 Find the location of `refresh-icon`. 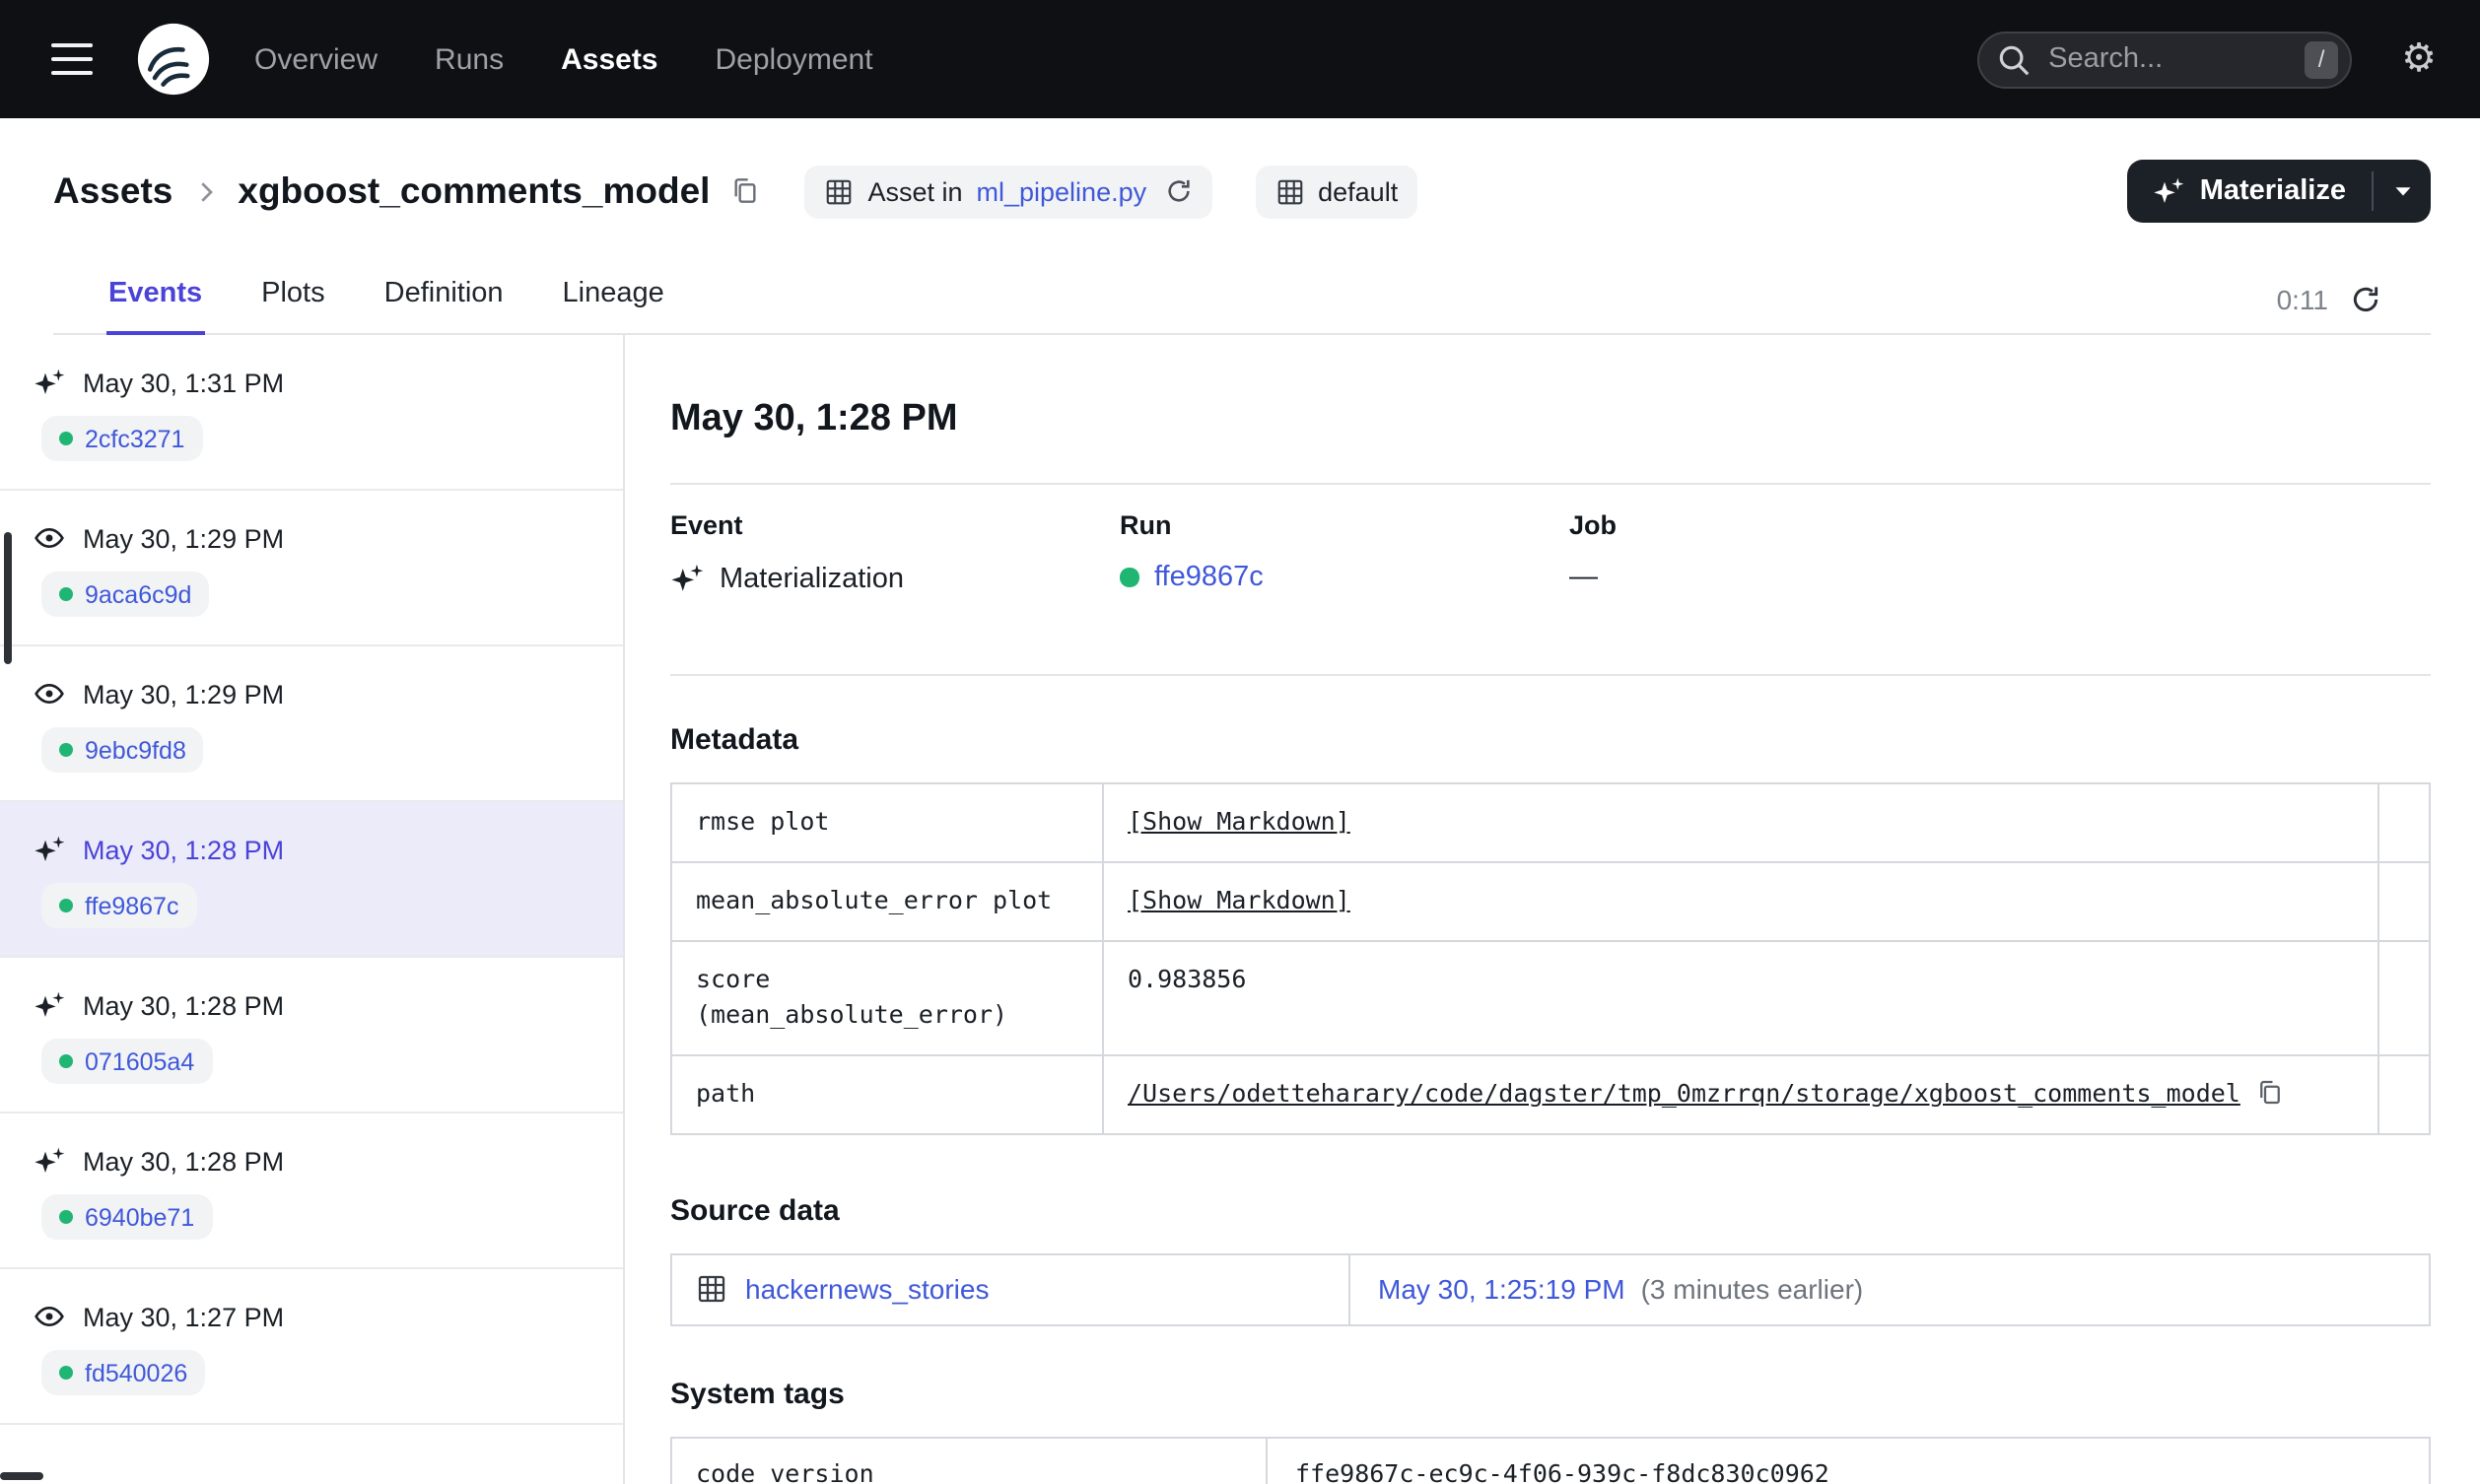

refresh-icon is located at coordinates (2365, 299).